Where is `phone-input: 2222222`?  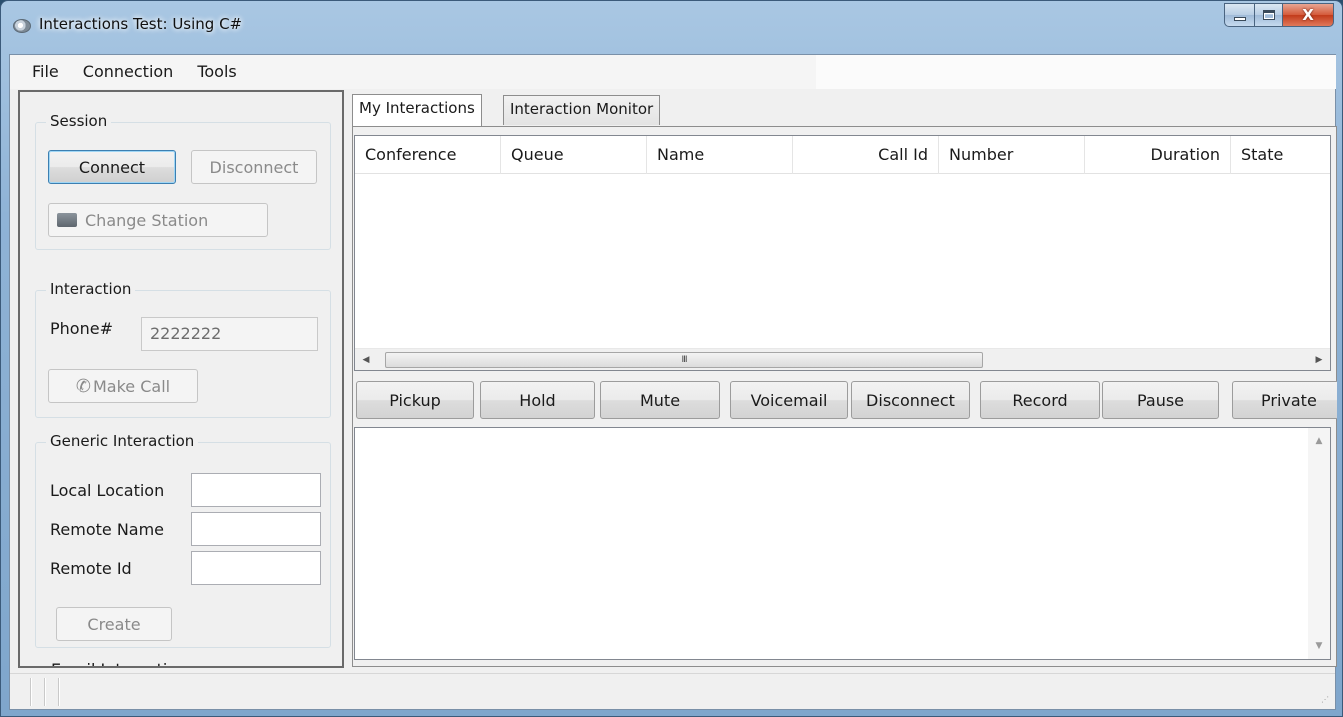 phone-input: 2222222 is located at coordinates (229, 334).